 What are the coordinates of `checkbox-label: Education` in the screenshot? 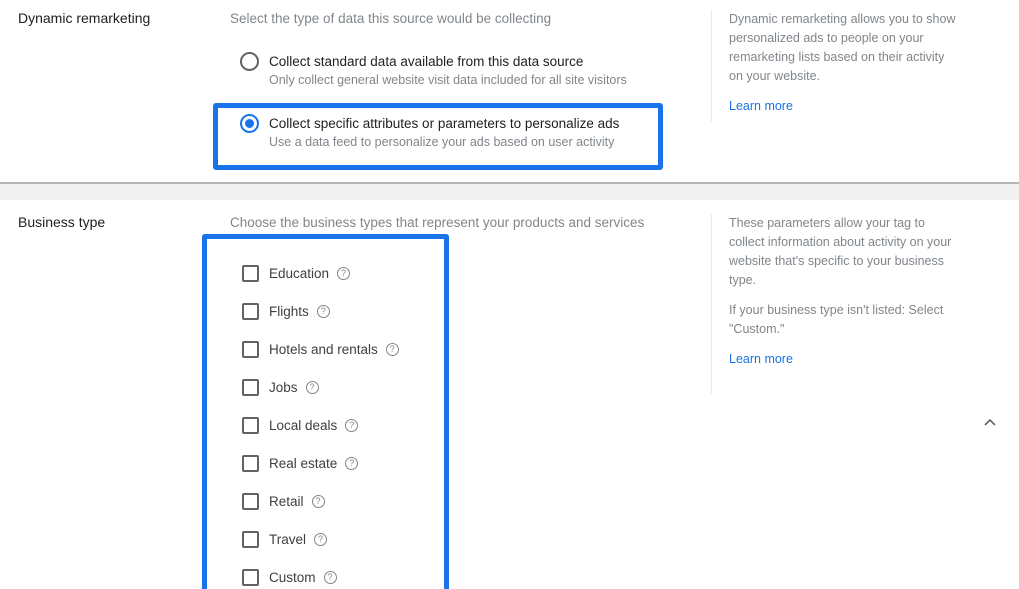 It's located at (299, 273).